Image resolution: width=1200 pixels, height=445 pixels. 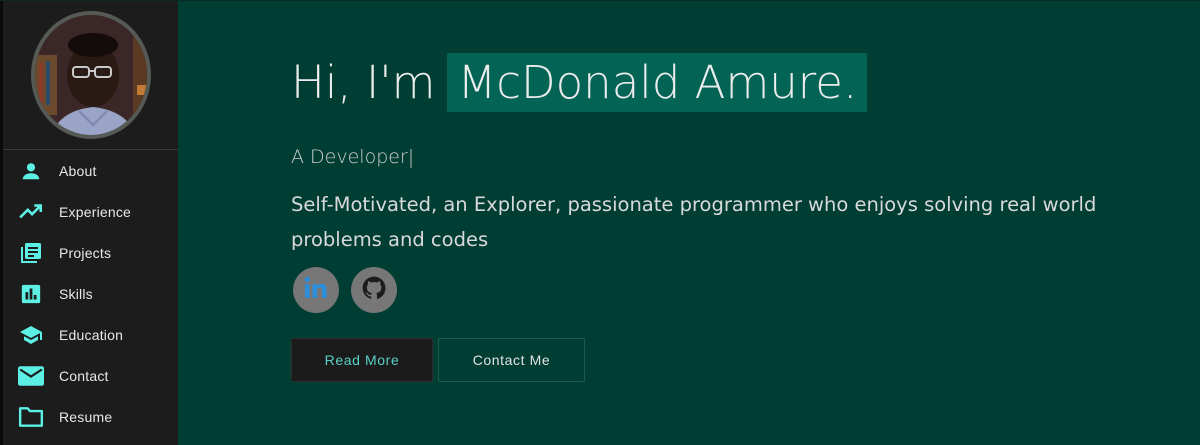 I want to click on sidebar-item-contact: Contact, so click(x=90, y=375).